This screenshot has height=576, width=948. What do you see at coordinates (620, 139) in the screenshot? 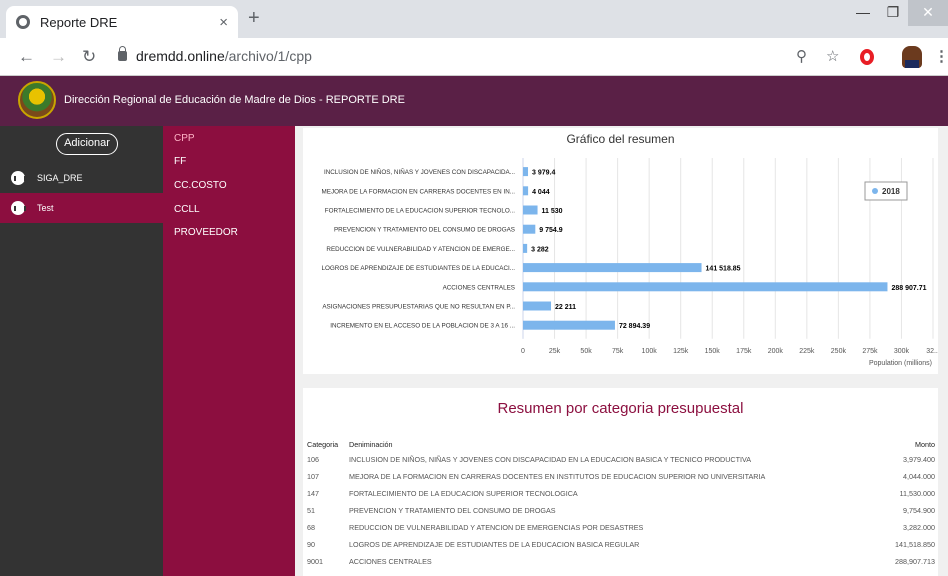
I see `chart-title: Gráfico del resumen` at bounding box center [620, 139].